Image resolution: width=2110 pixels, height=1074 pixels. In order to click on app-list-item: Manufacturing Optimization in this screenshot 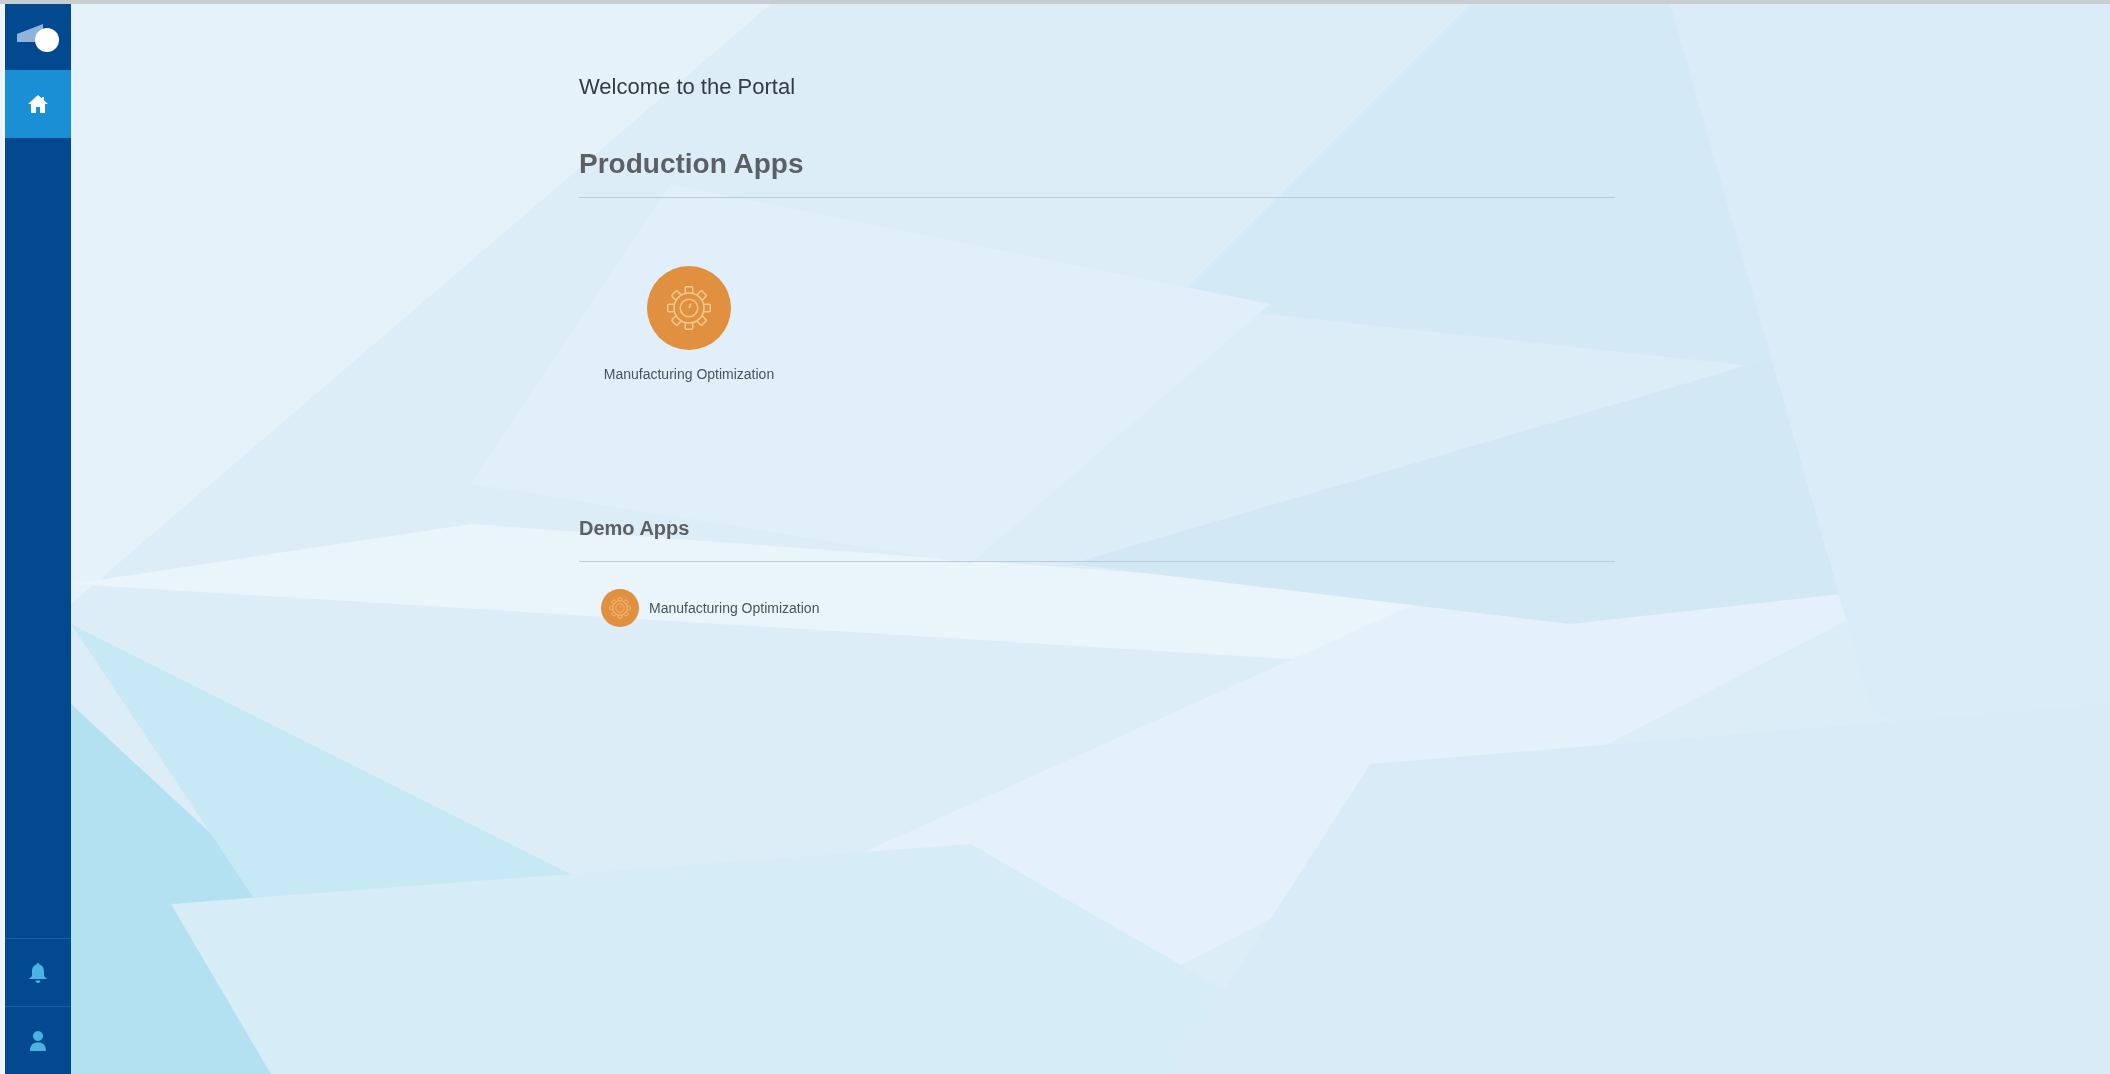, I will do `click(1108, 608)`.